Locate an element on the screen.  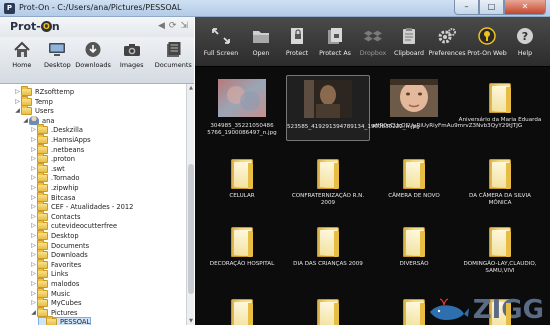
tree-item-label: cutevideocutterfree is located at coordinates (84, 226).